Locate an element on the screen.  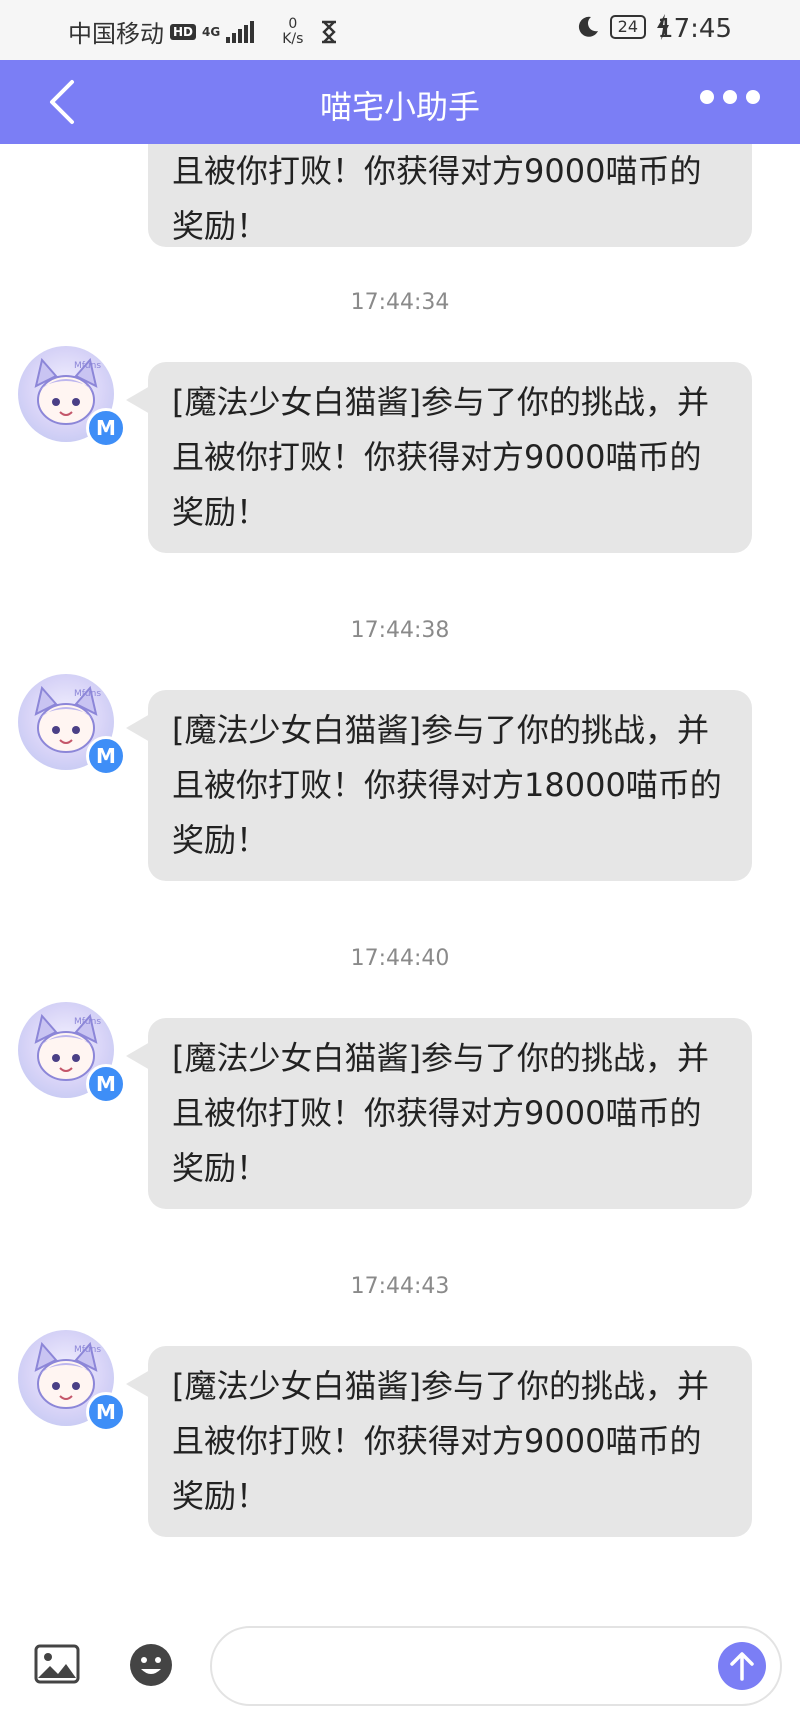
net-speed: 0 K/s is located at coordinates (293, 31).